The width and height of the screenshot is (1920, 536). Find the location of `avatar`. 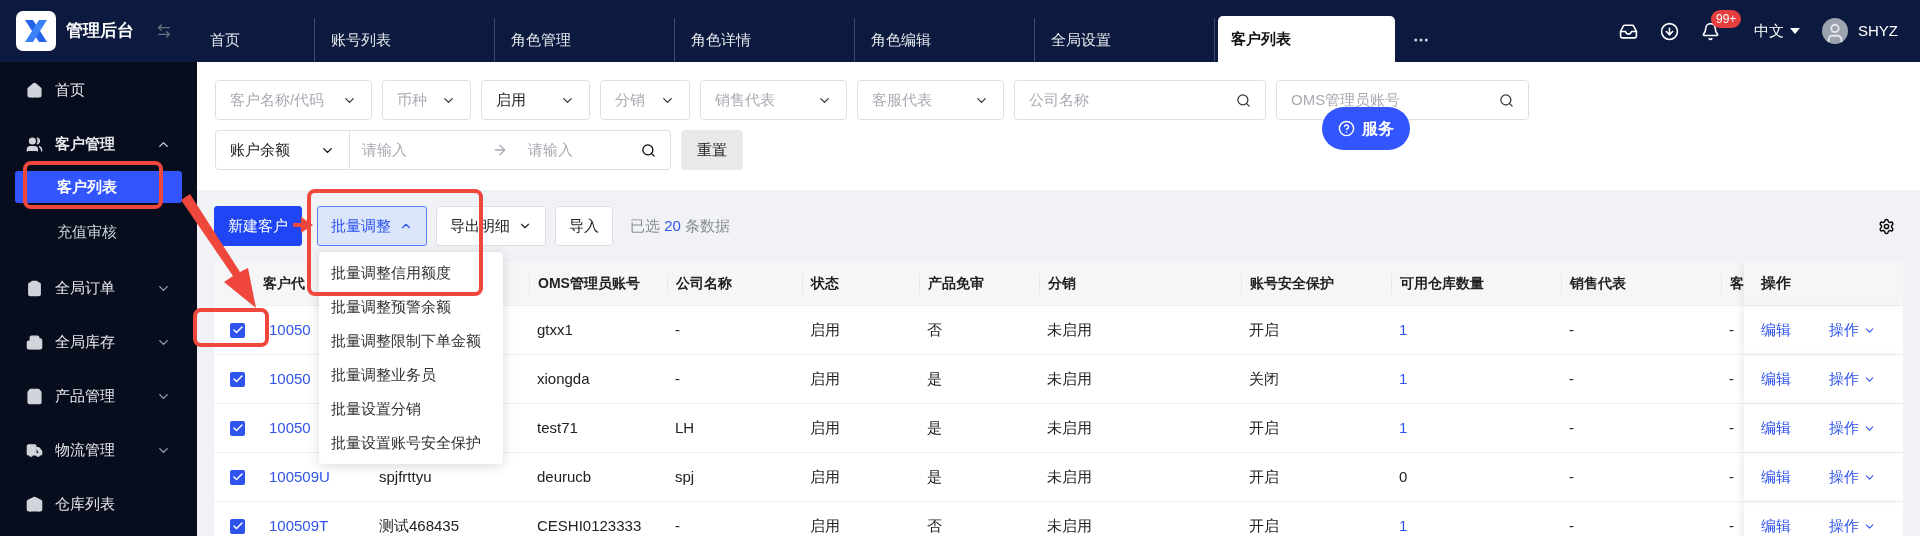

avatar is located at coordinates (1835, 31).